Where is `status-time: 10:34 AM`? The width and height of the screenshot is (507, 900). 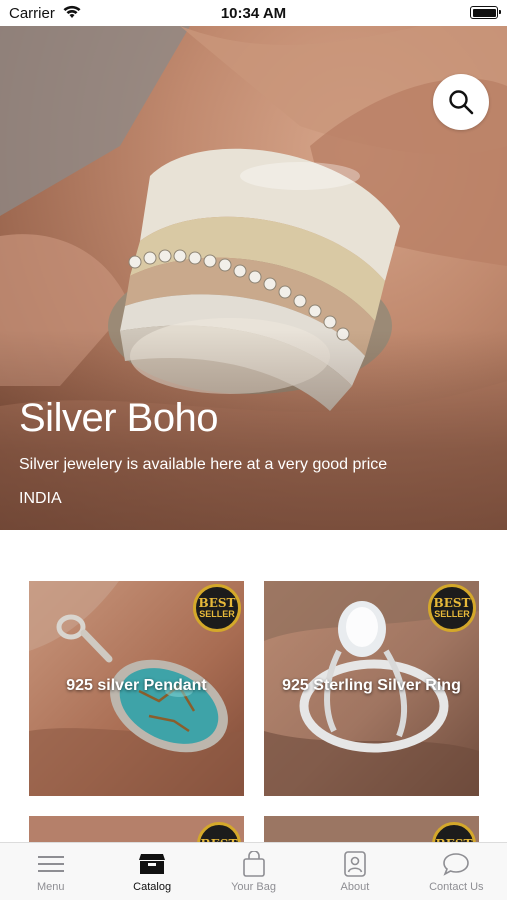
status-time: 10:34 AM is located at coordinates (253, 13).